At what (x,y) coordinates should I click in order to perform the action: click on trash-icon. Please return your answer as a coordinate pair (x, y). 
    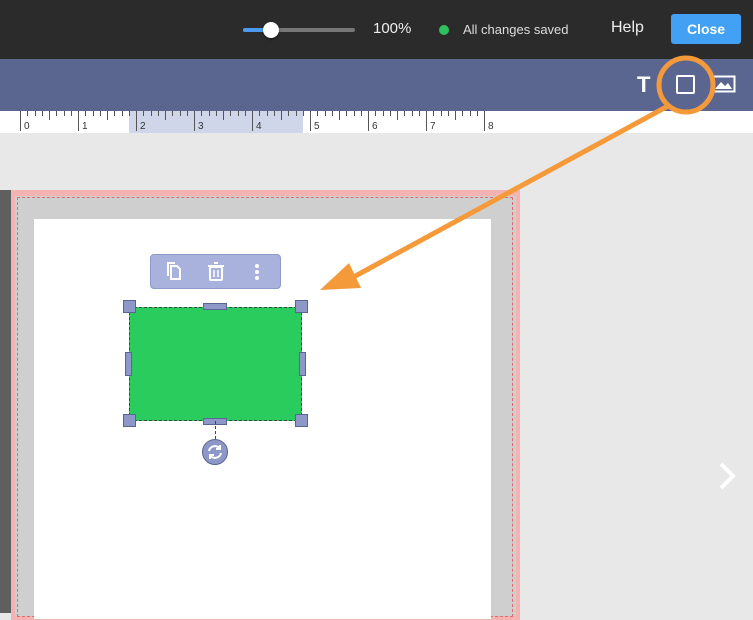
    Looking at the image, I should click on (216, 274).